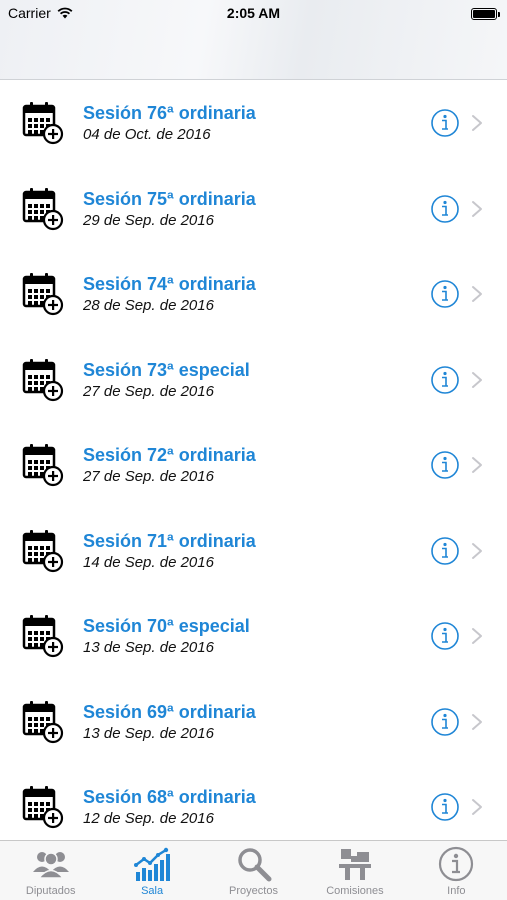  I want to click on session-row: Sesión 69ª ordinaria 13 de Sep. de 2016, so click(253, 722).